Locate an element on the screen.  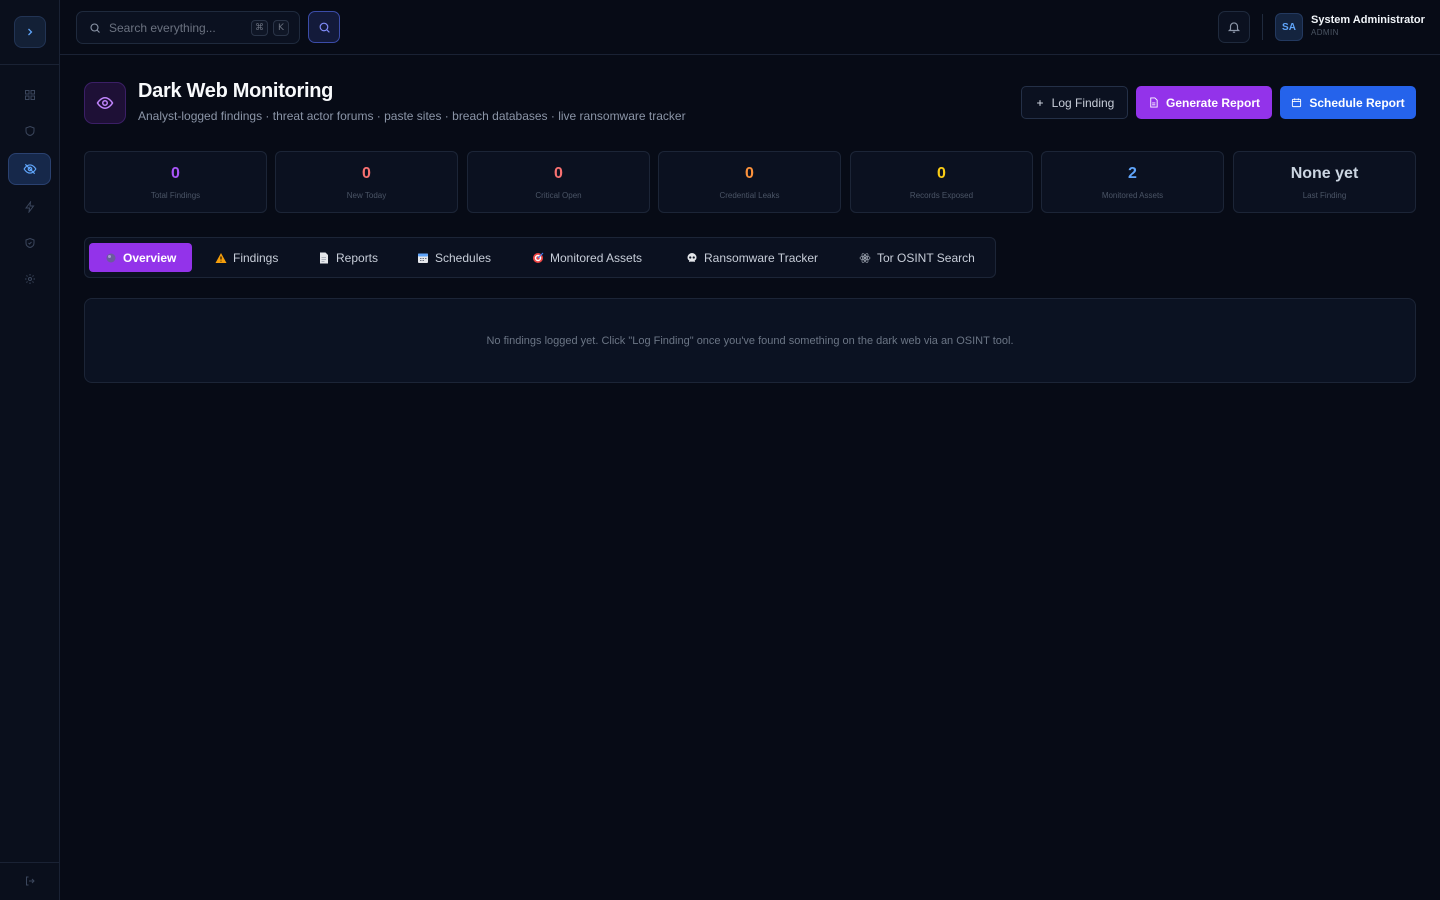
tab-label: Findings is located at coordinates (256, 257).